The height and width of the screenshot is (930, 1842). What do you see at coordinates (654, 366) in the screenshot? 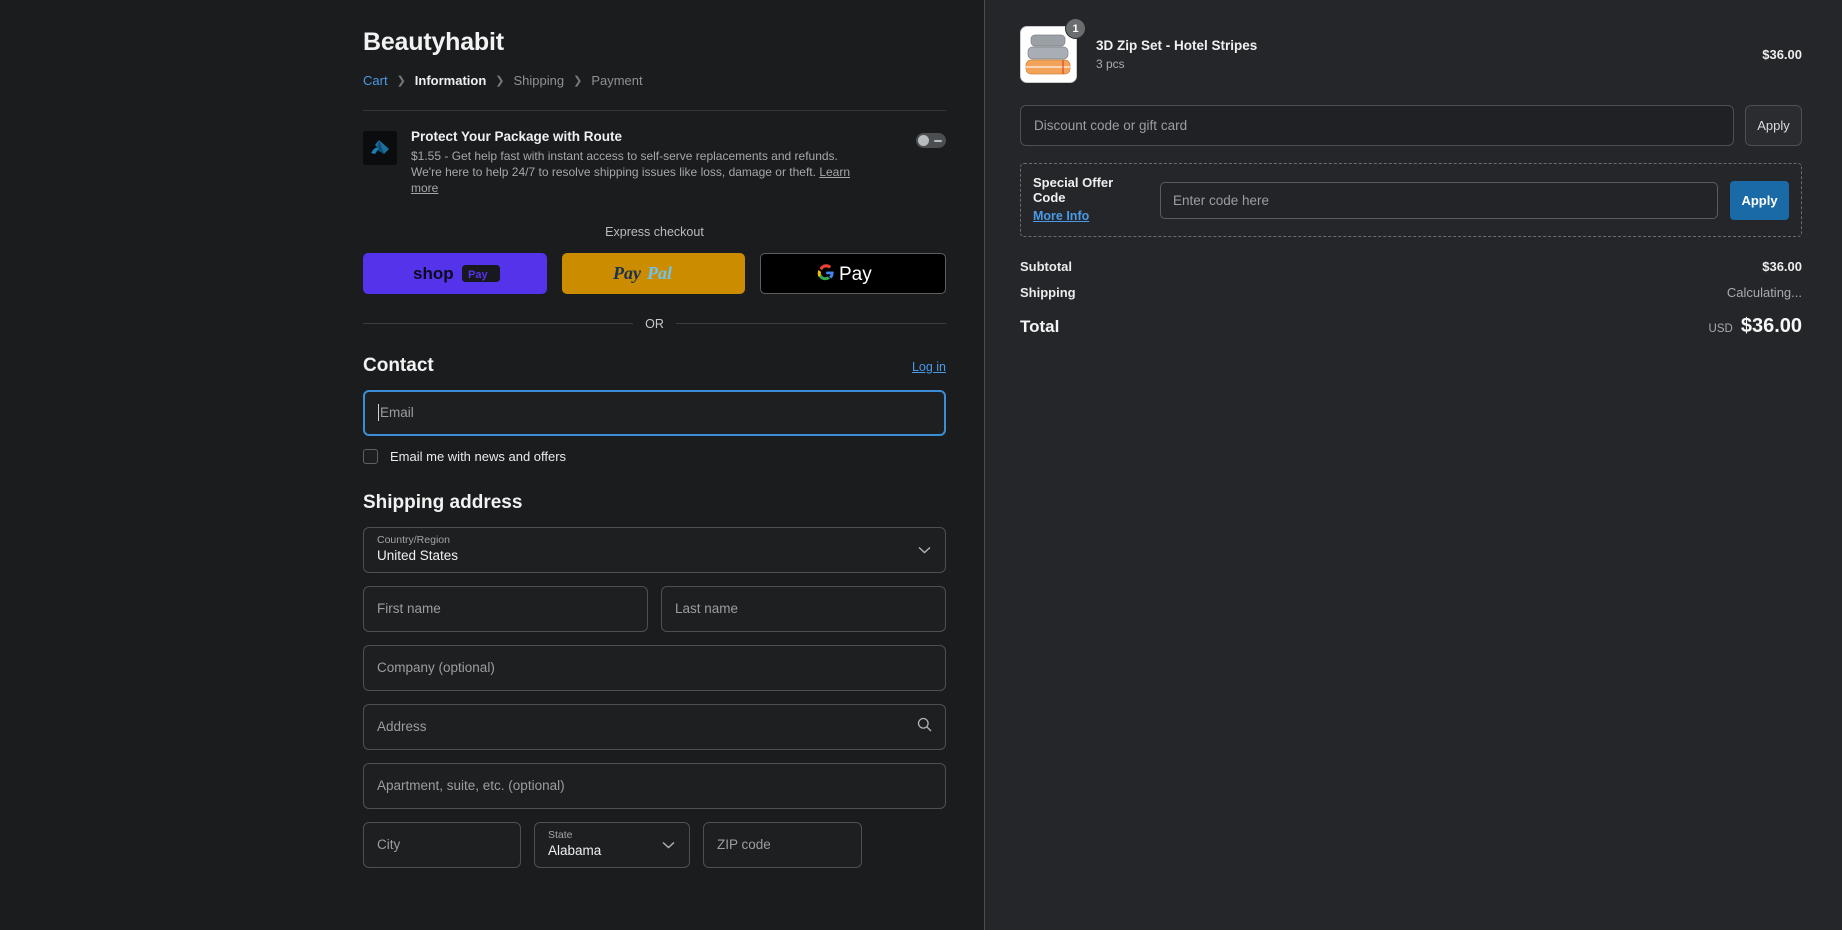
I see `contact-section-header: Contact Log in` at bounding box center [654, 366].